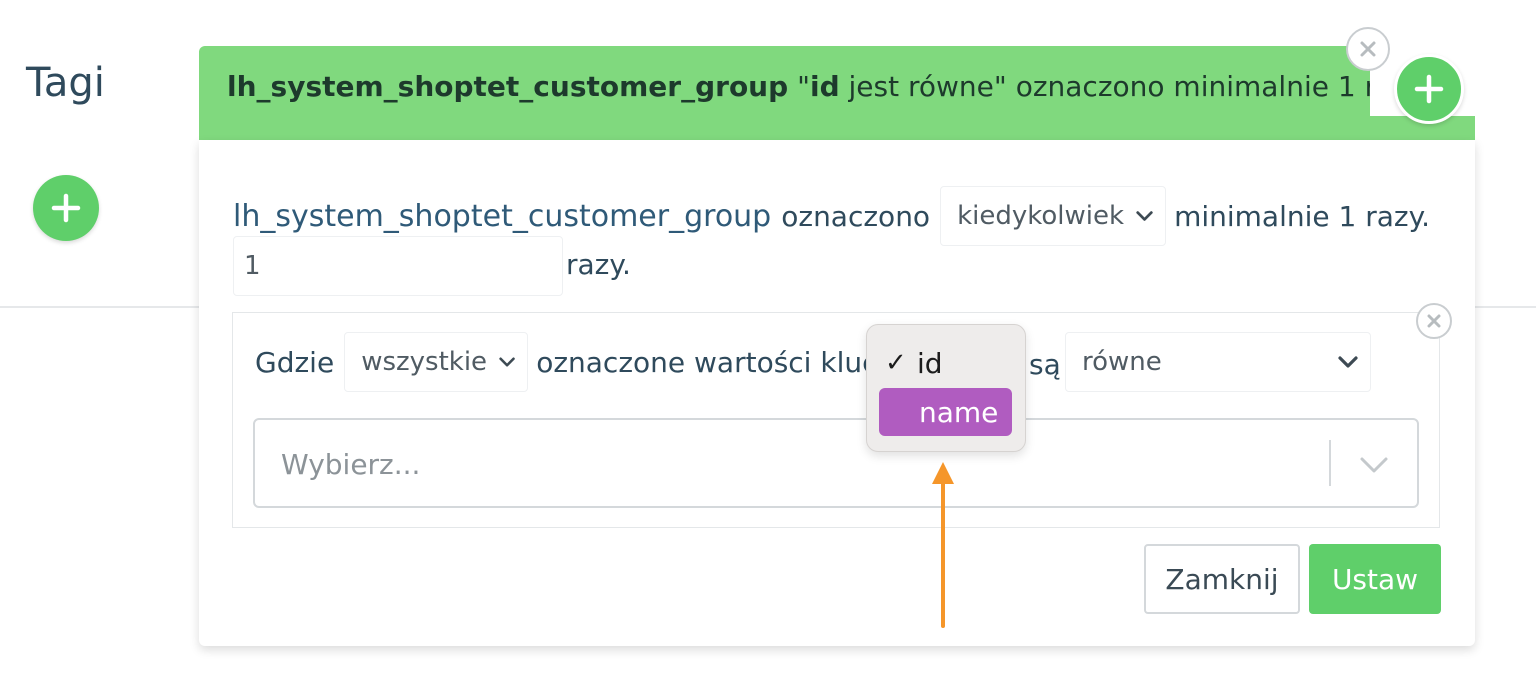 Image resolution: width=1536 pixels, height=688 pixels. I want to click on tag-summary-tail: oznaczono minimalnie 1 raz, so click(1211, 86).